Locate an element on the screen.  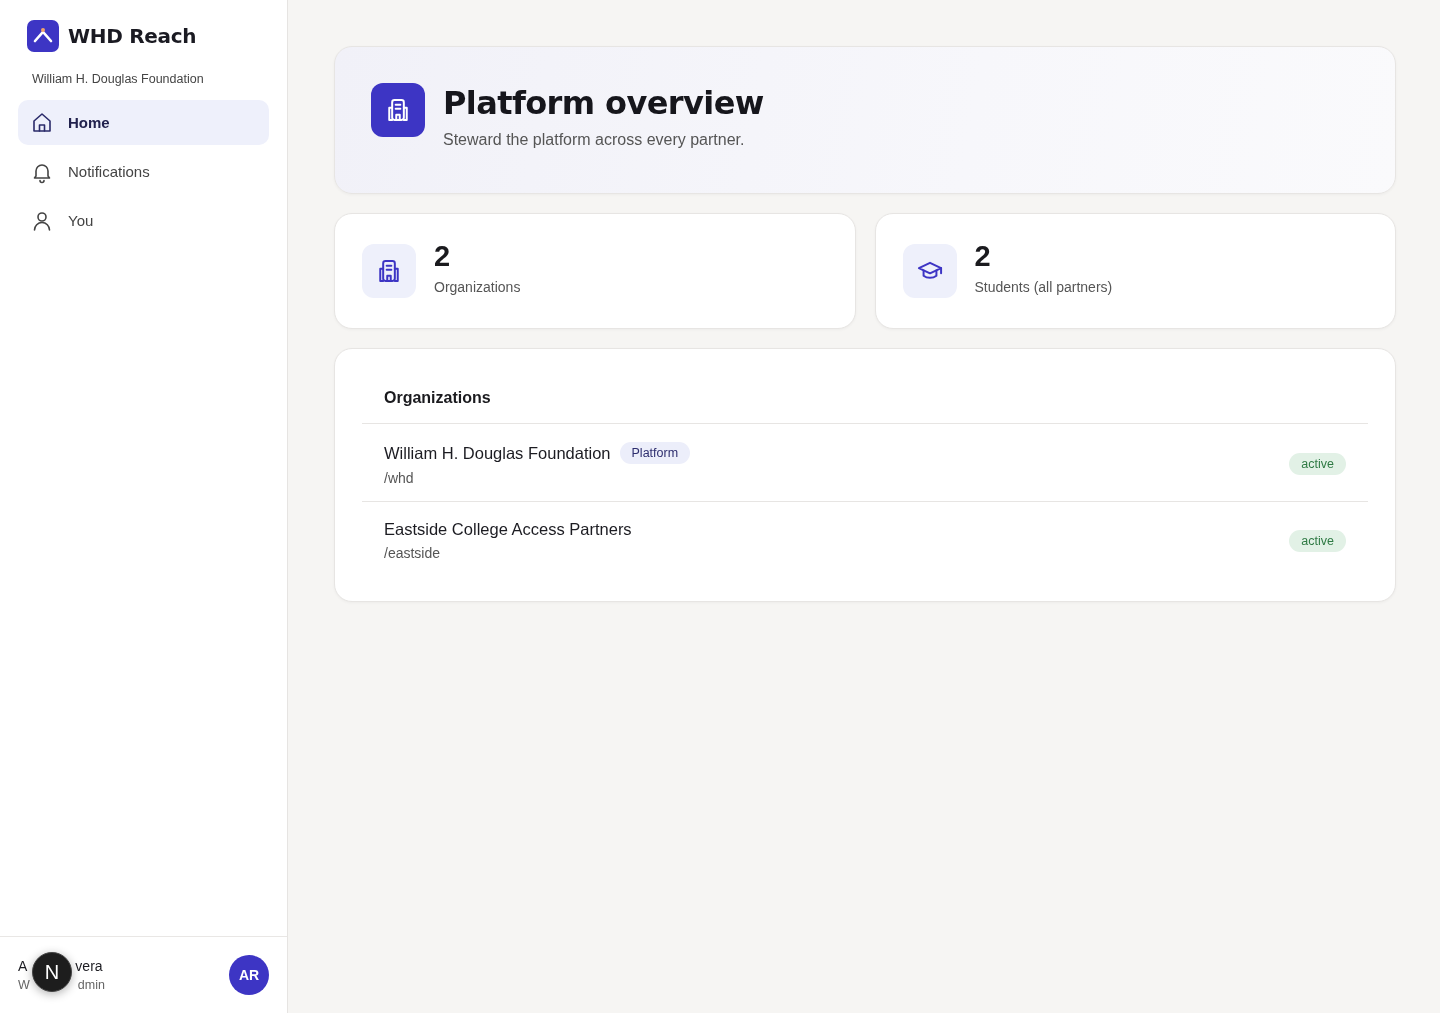
nav-item: Home is located at coordinates (143, 122).